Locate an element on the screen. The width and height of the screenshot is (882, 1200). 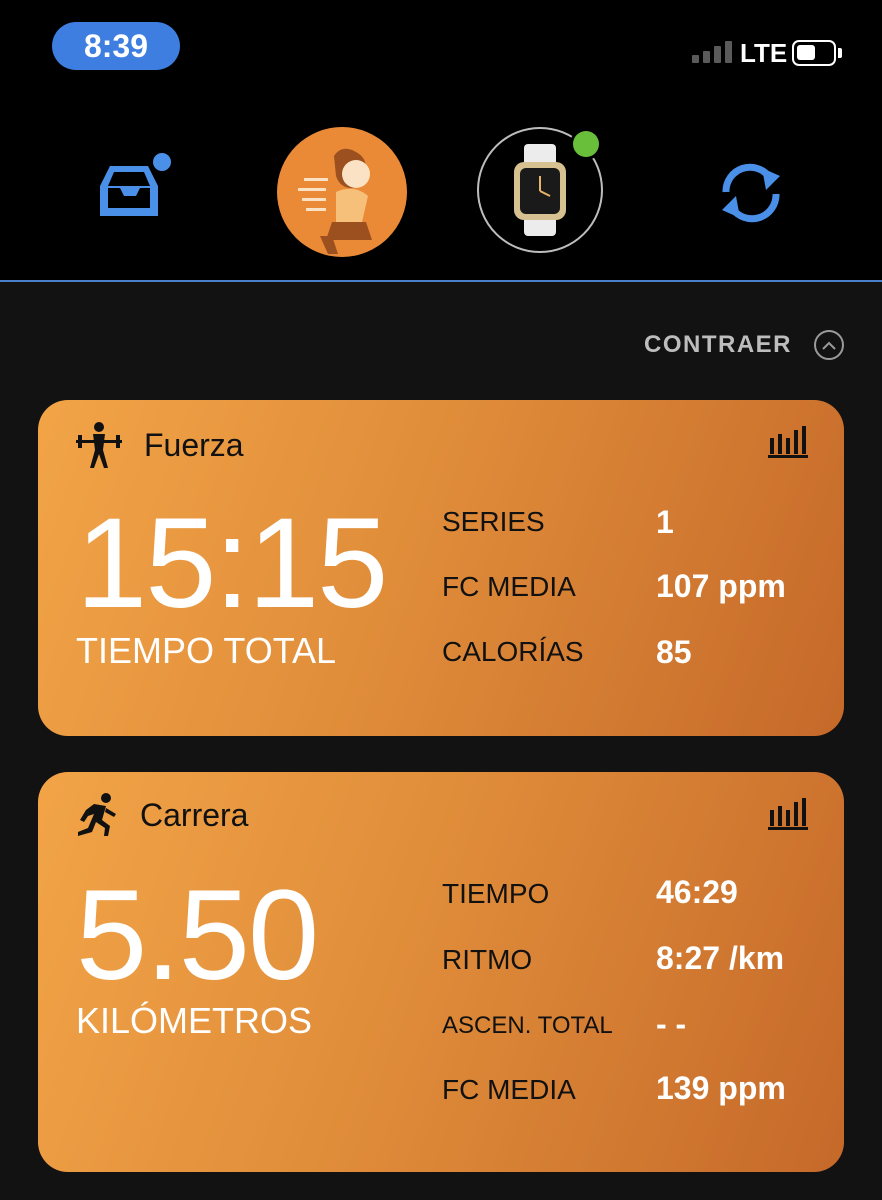
collapse-label: CONTRAER is located at coordinates (718, 344).